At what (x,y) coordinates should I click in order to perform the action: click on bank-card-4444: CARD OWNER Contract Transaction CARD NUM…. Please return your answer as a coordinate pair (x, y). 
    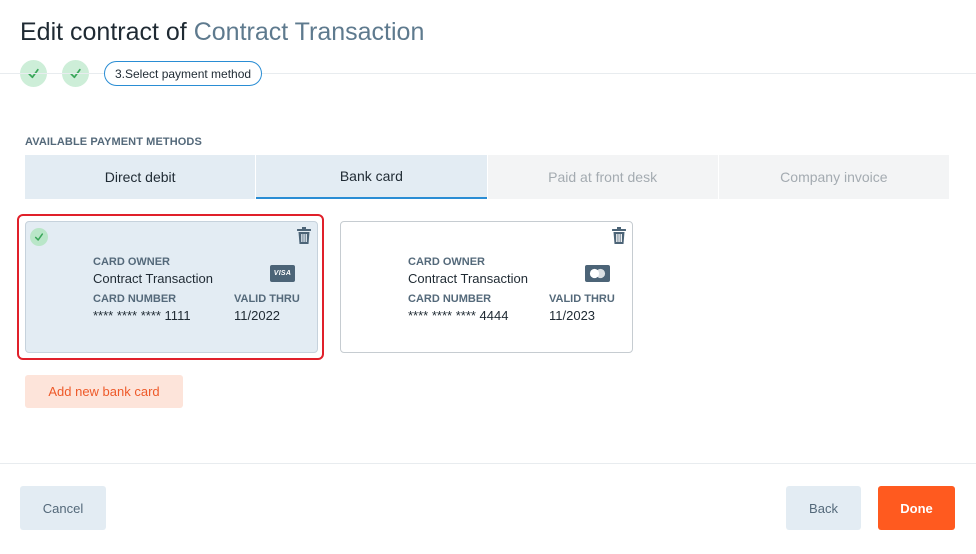
    Looking at the image, I should click on (486, 287).